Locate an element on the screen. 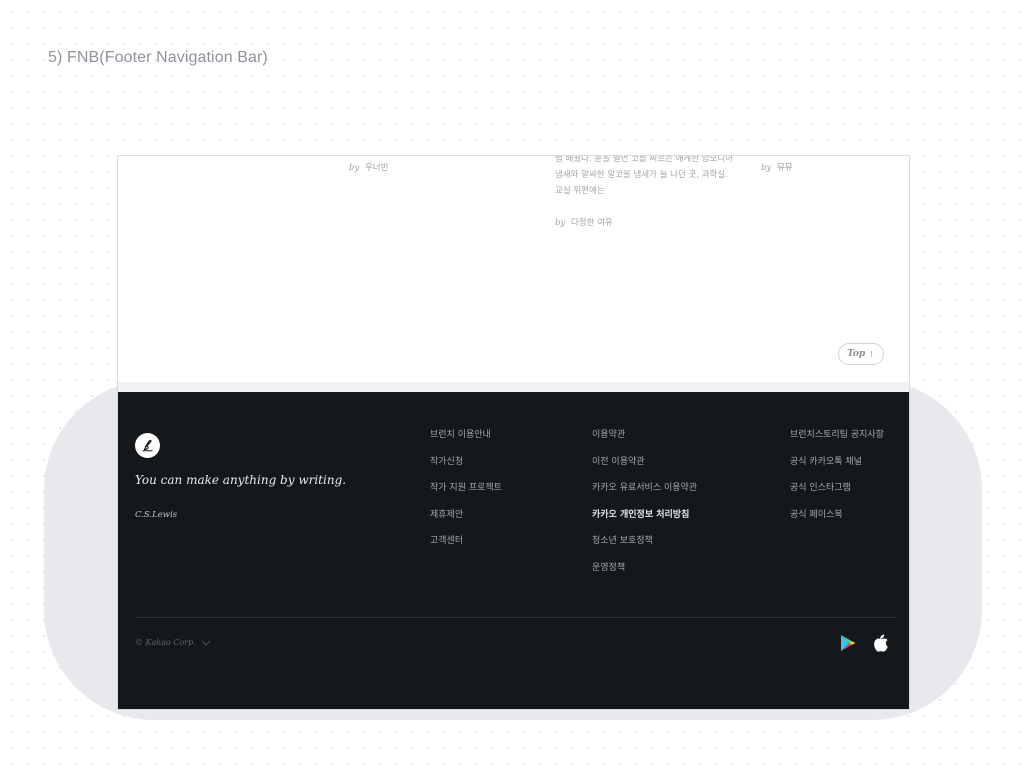  footer-link-operation-policy: 운영정책 is located at coordinates (644, 575).